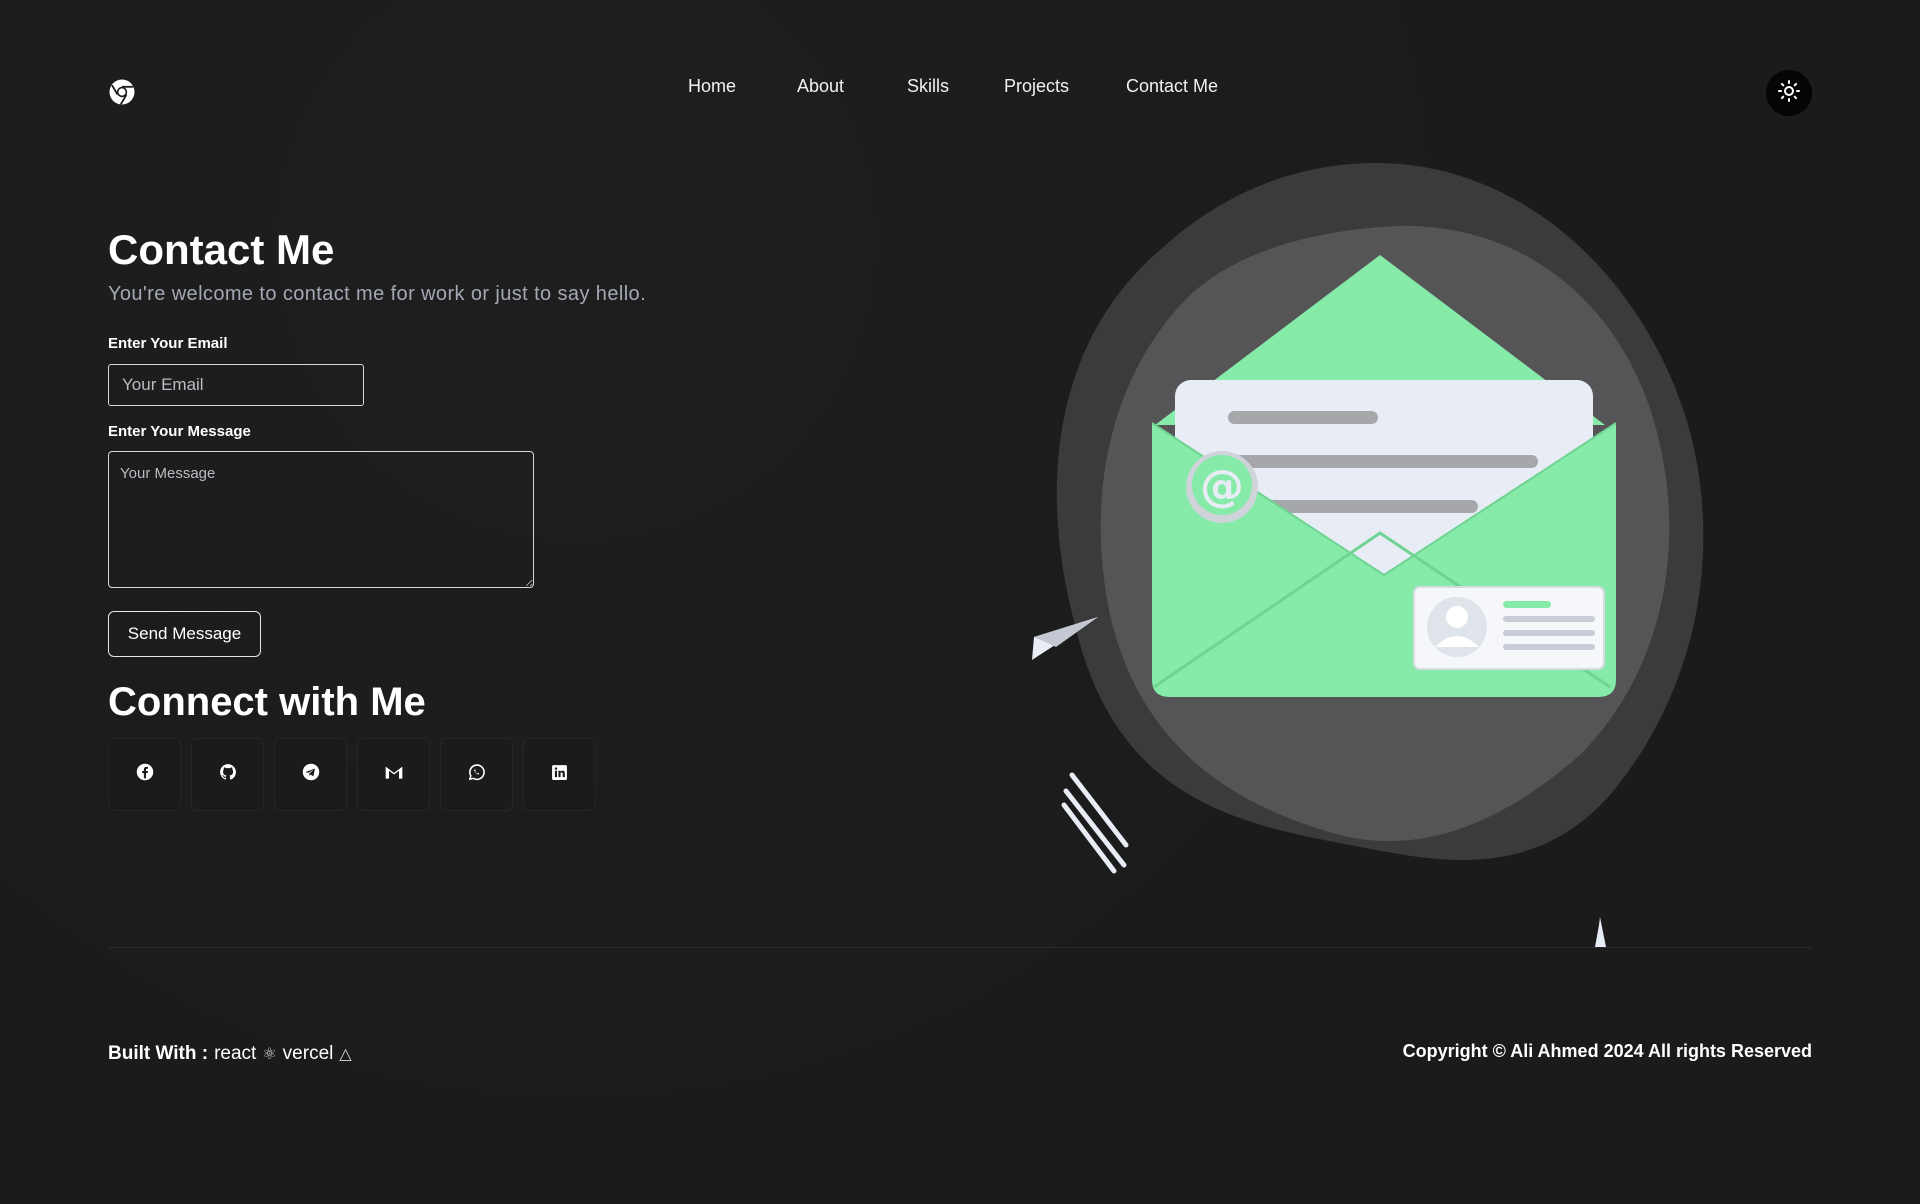 This screenshot has height=1204, width=1920. What do you see at coordinates (345, 1054) in the screenshot?
I see `vercel-icon: △` at bounding box center [345, 1054].